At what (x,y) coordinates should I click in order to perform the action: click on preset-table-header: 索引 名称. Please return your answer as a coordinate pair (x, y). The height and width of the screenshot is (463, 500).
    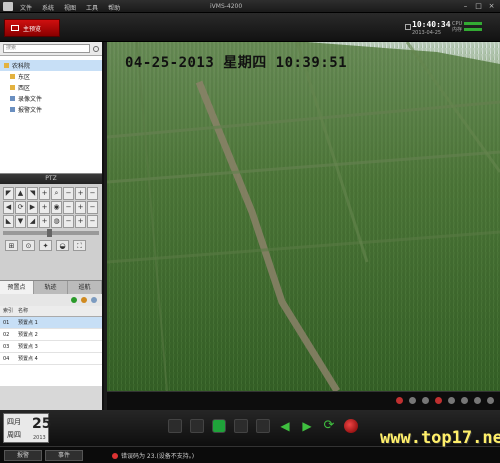
    Looking at the image, I should click on (51, 311).